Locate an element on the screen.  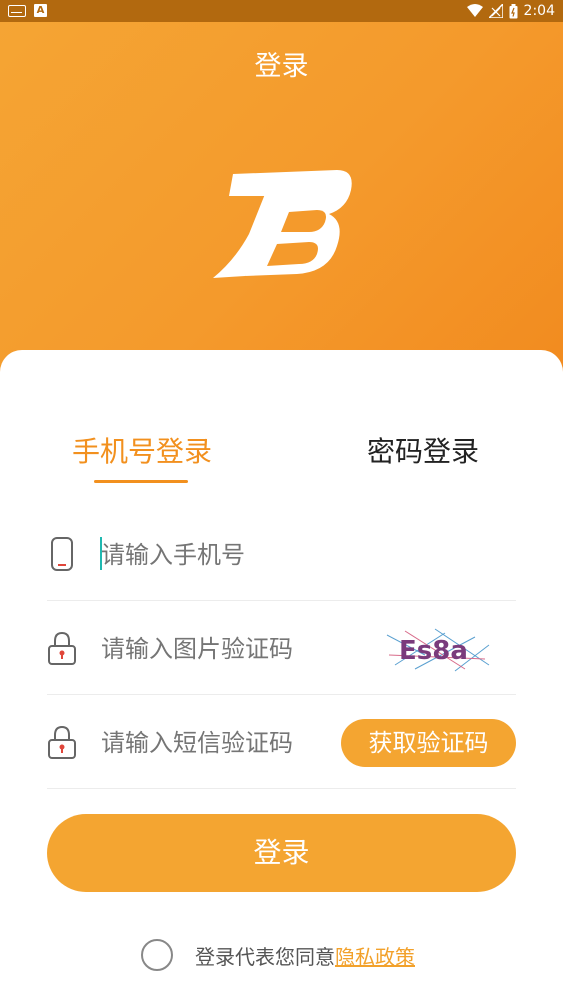
sms-code-row: 获取验证码 is located at coordinates (281, 742).